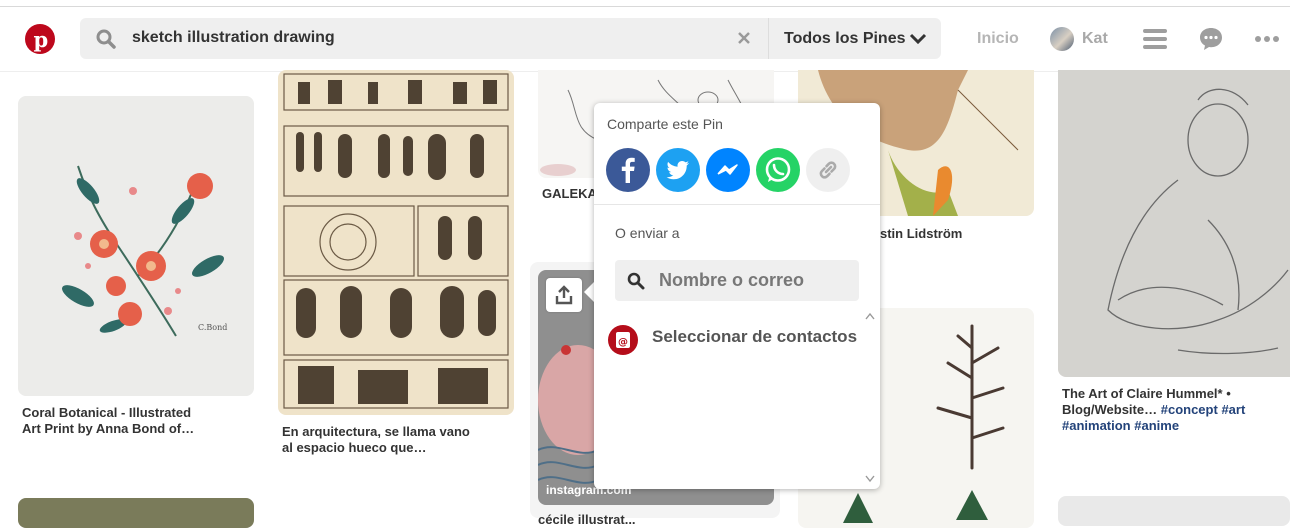 The width and height of the screenshot is (1290, 528). What do you see at coordinates (1156, 425) in the screenshot?
I see `hashtag-link: #anime` at bounding box center [1156, 425].